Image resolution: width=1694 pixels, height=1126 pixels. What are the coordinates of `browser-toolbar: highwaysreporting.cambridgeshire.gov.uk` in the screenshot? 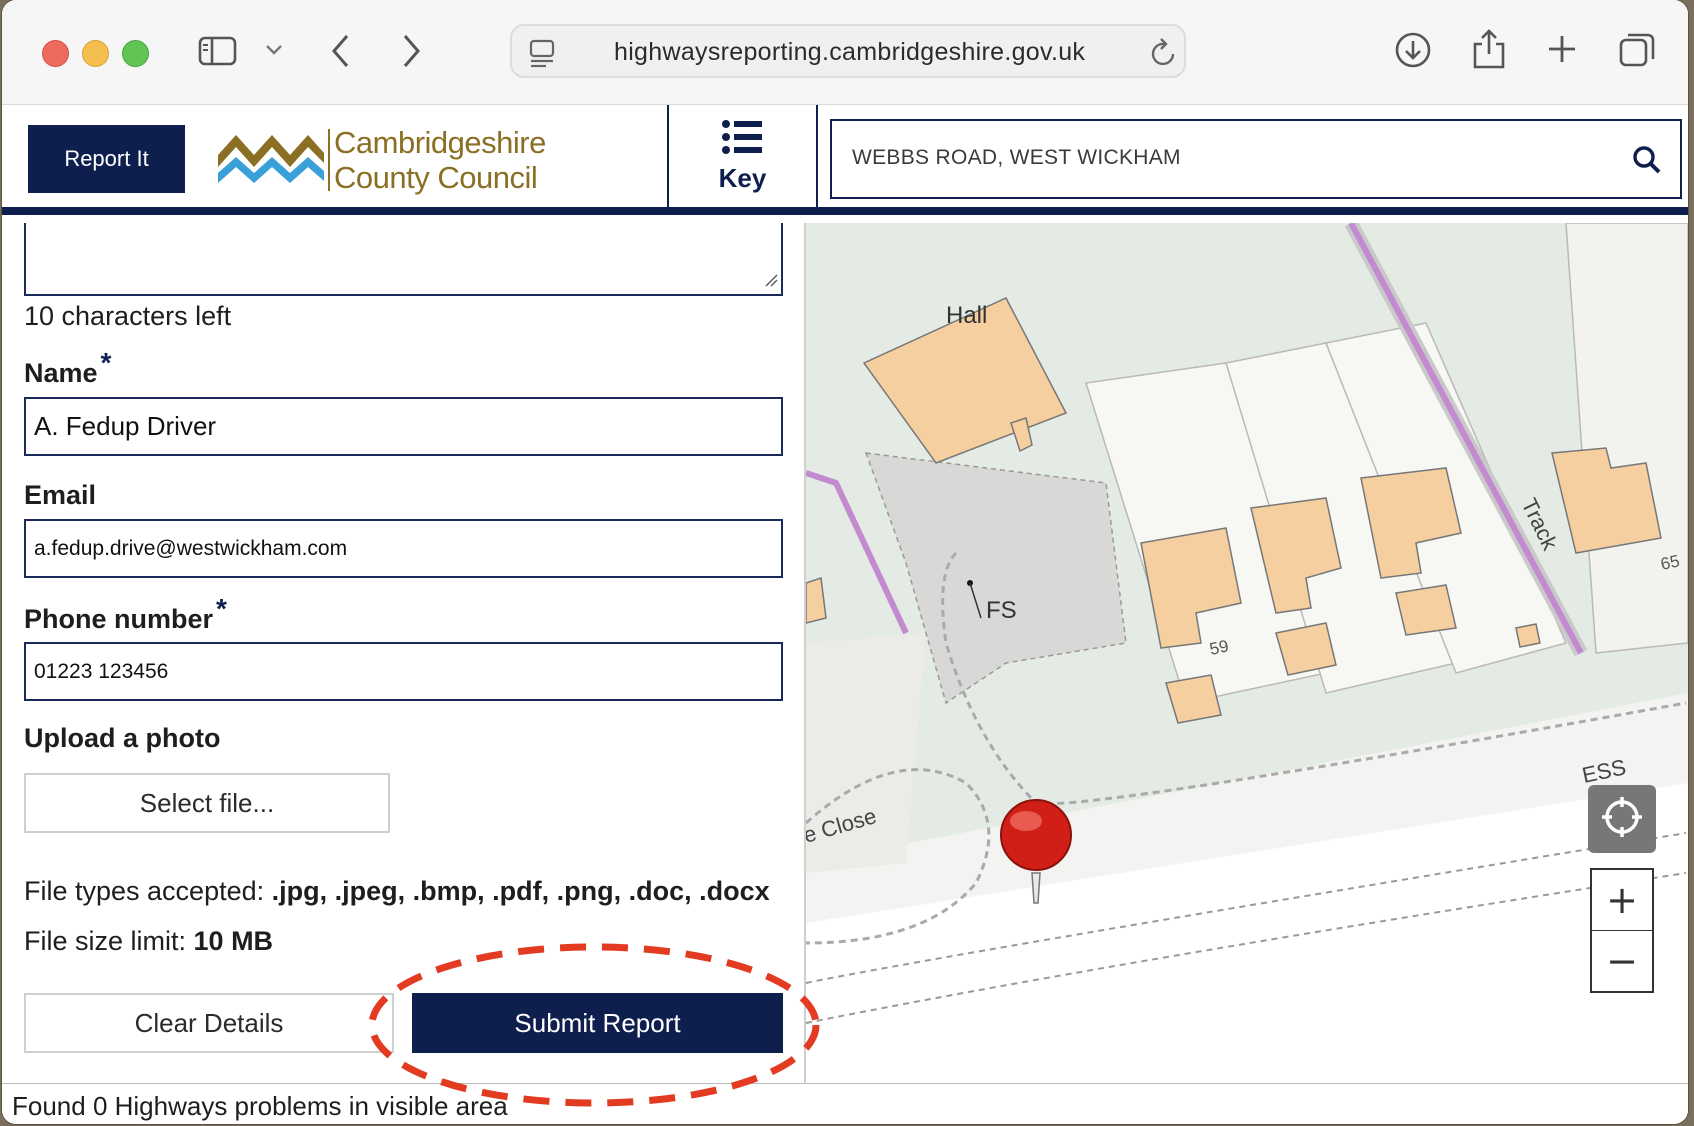 It's located at (845, 52).